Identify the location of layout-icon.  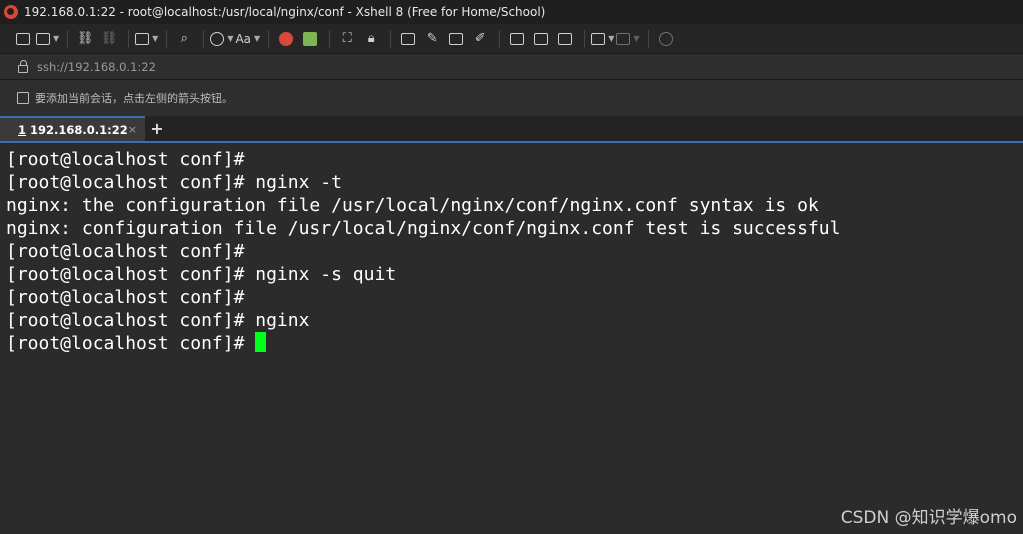
(623, 38).